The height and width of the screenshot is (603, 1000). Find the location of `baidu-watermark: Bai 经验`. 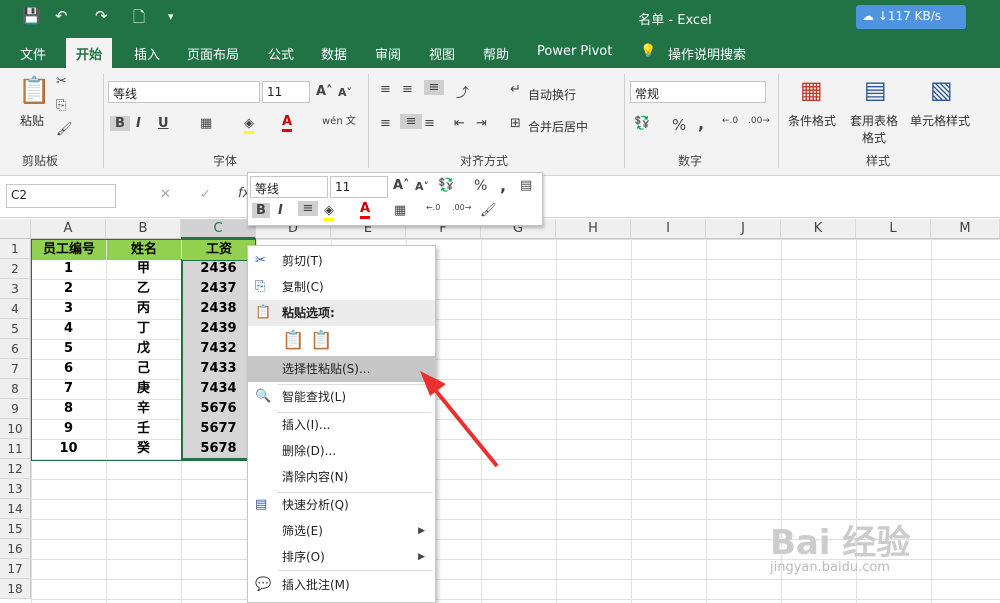

baidu-watermark: Bai 经验 is located at coordinates (840, 543).